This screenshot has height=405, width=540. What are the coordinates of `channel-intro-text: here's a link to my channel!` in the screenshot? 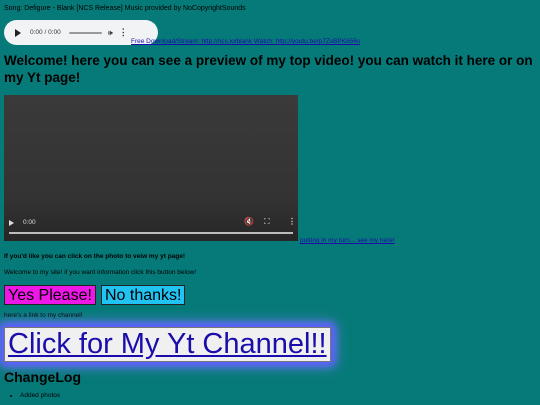 It's located at (43, 315).